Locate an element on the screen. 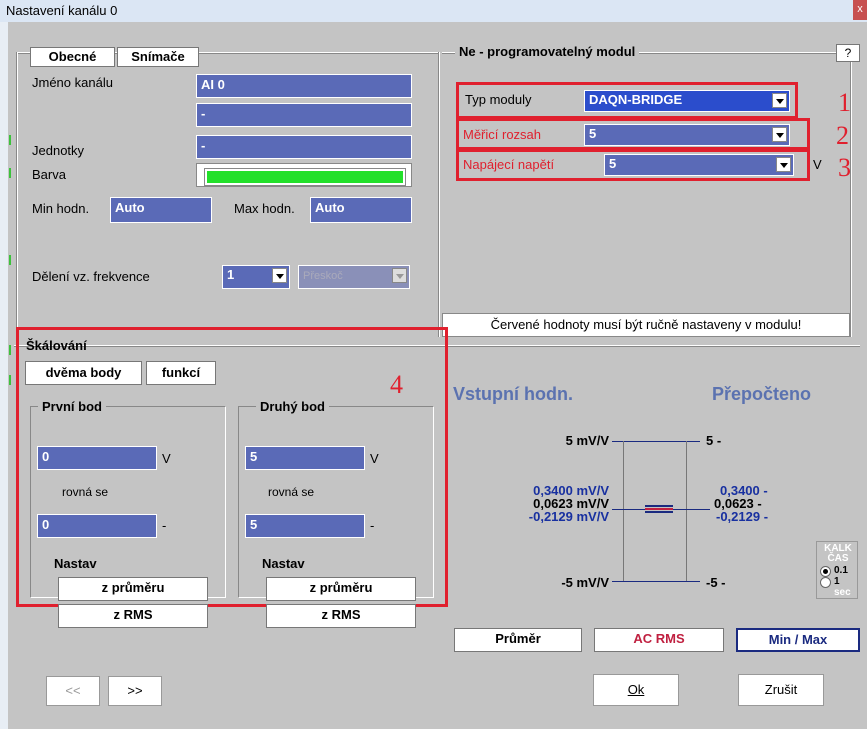  first-point-set-label: Nastav is located at coordinates (75, 563).